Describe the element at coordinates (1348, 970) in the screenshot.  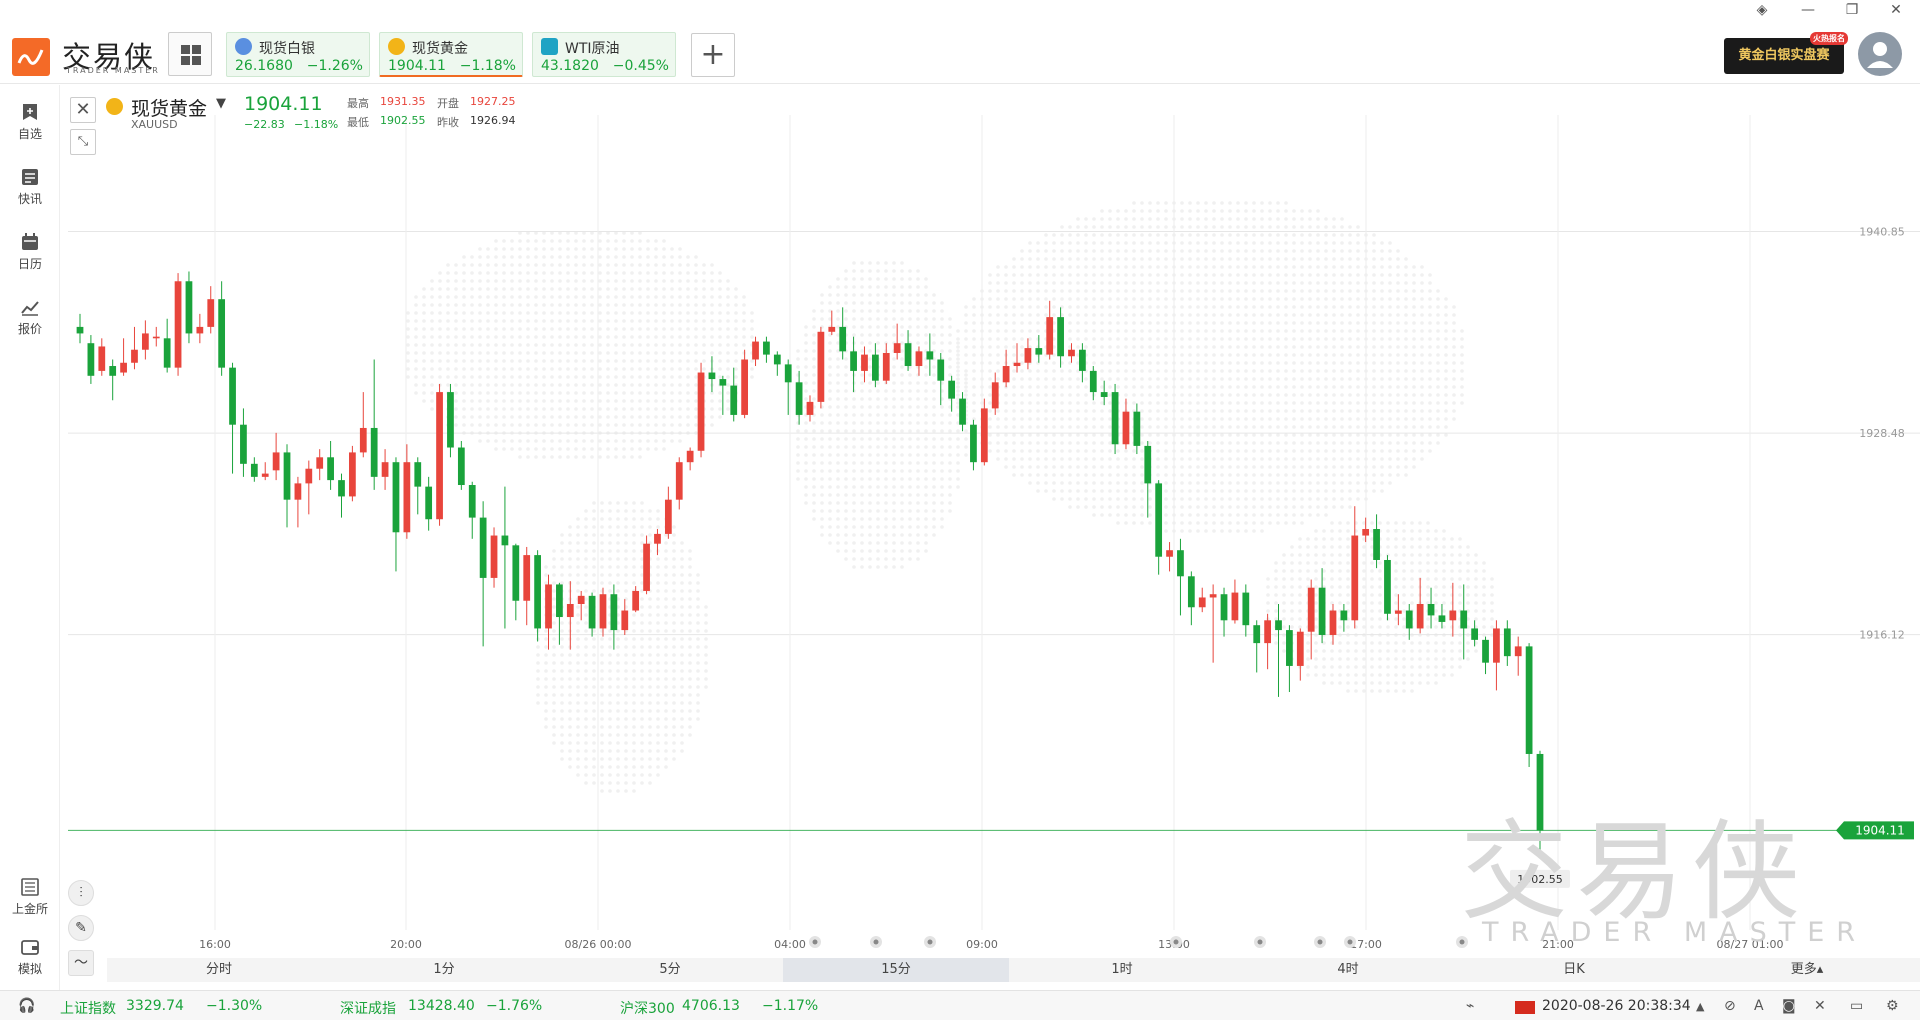
I see `period-tab-4h: 4时` at that location.